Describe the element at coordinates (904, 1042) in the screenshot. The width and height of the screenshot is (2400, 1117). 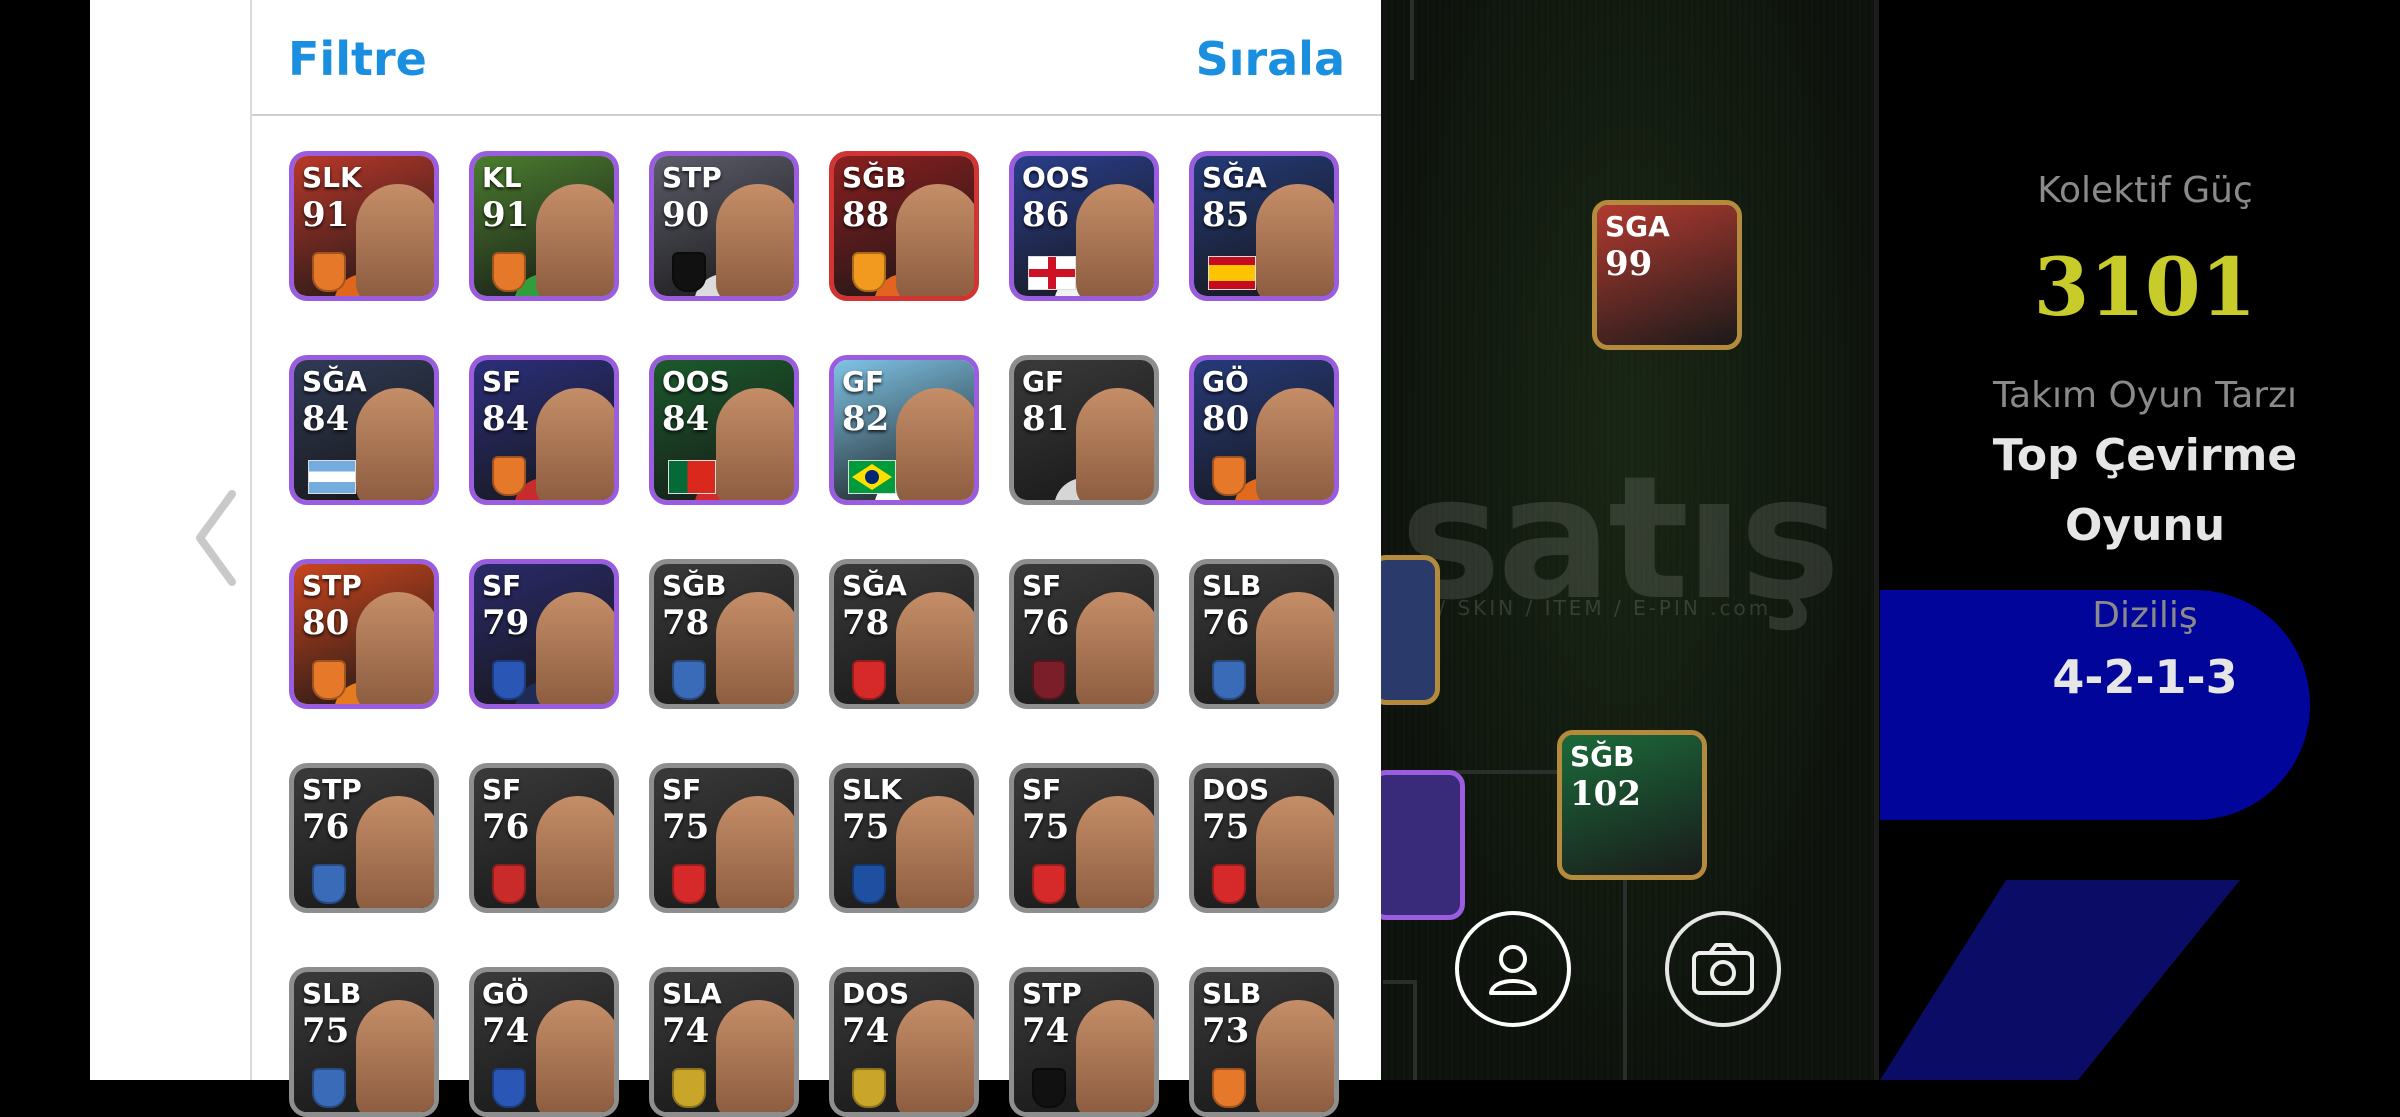
I see `player-card: DOS 74` at that location.